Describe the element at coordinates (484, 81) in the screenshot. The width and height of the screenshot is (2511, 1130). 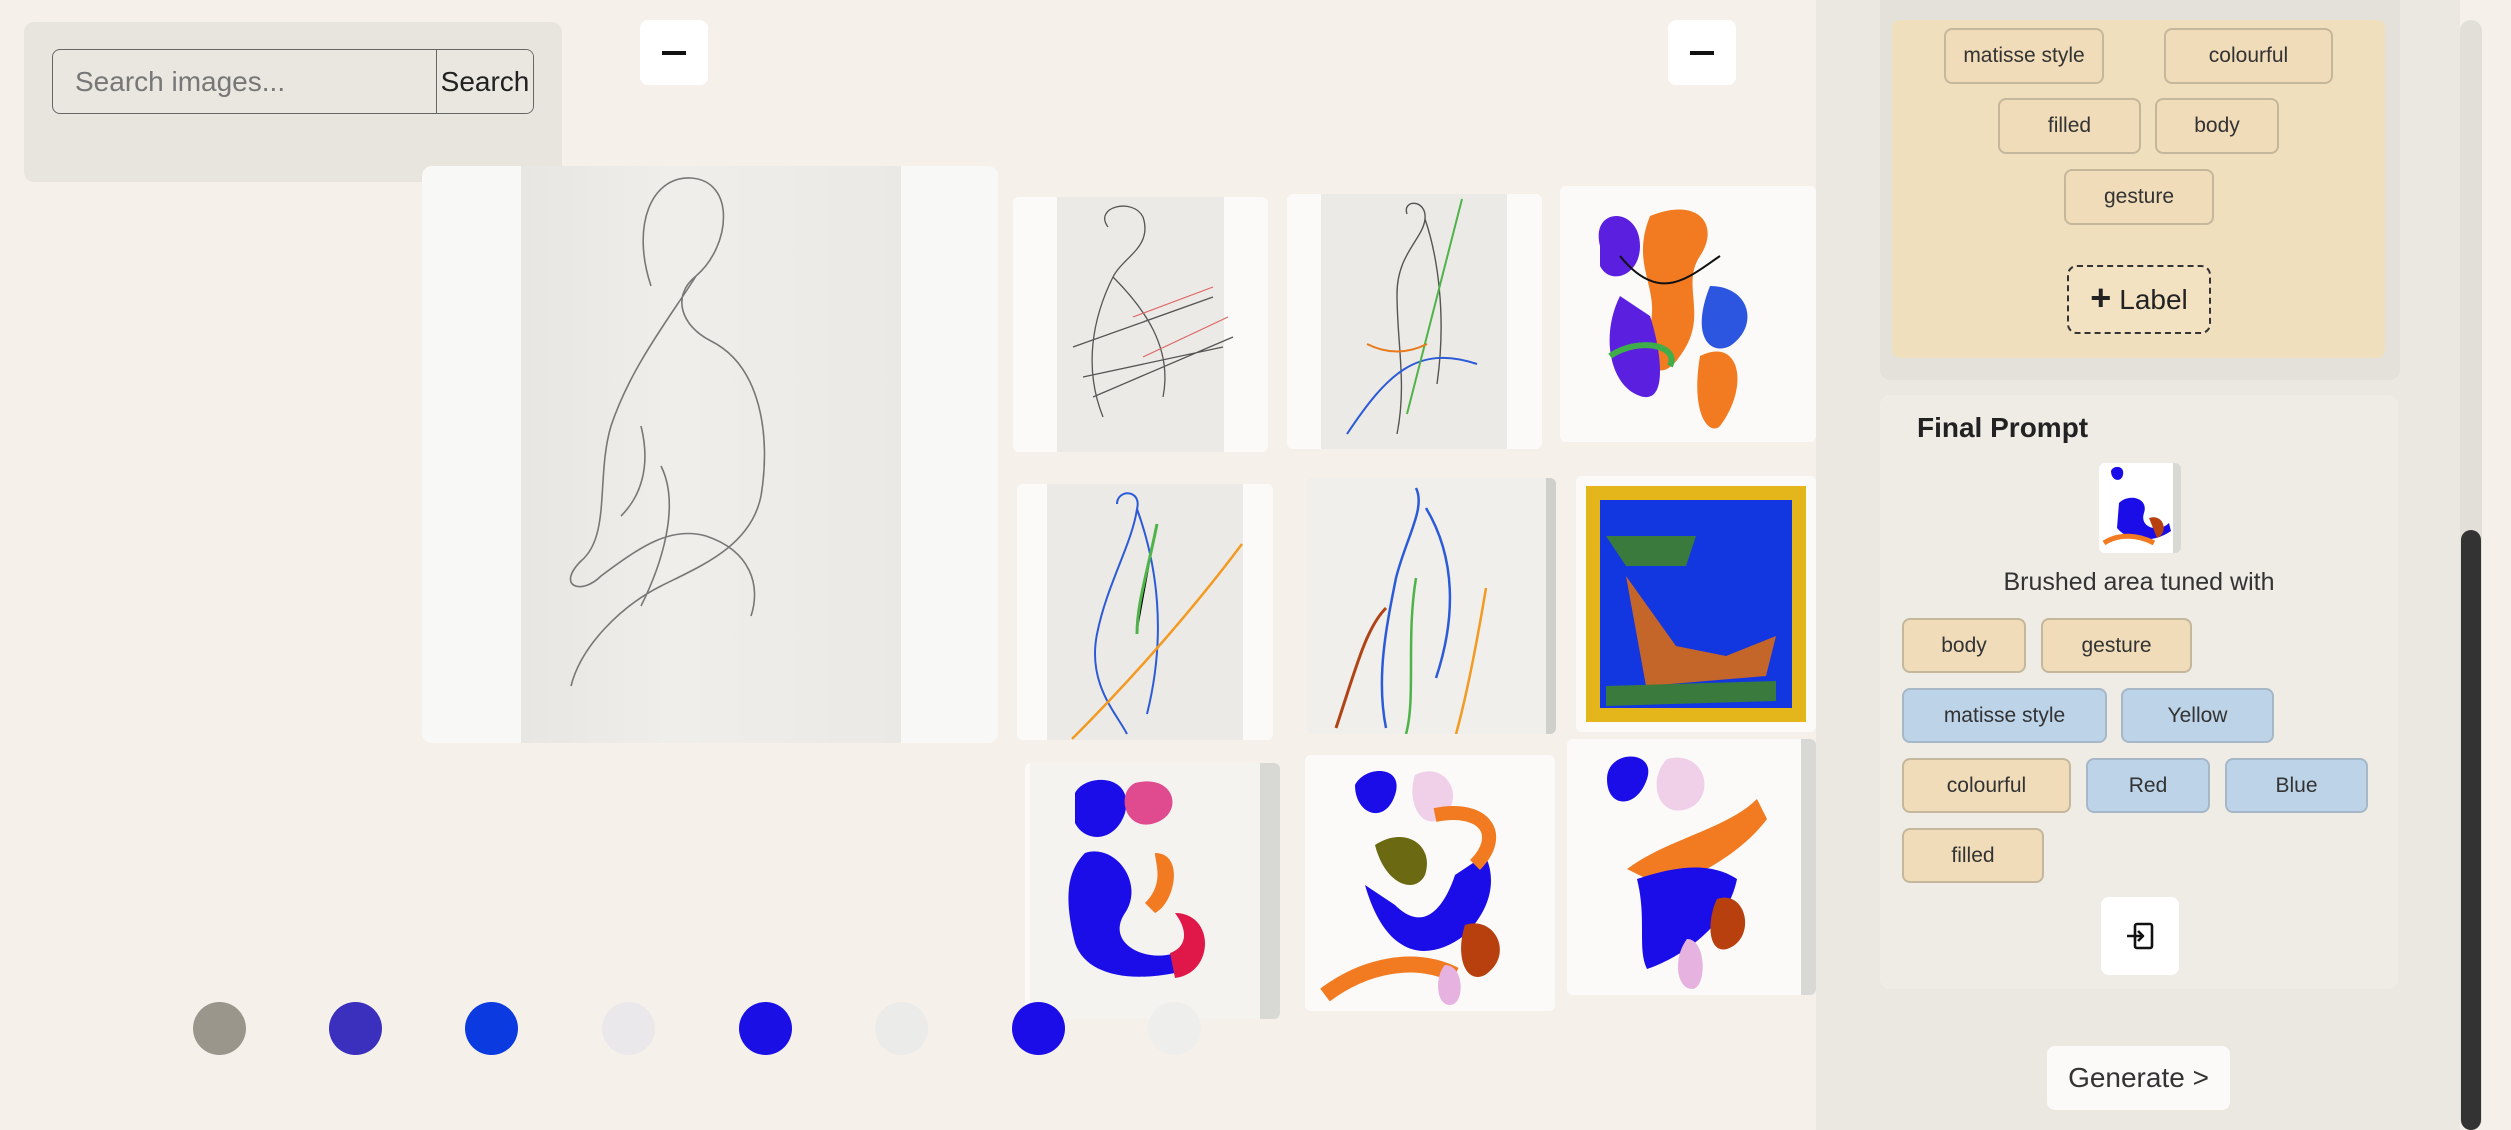
I see `search-button: Search` at that location.